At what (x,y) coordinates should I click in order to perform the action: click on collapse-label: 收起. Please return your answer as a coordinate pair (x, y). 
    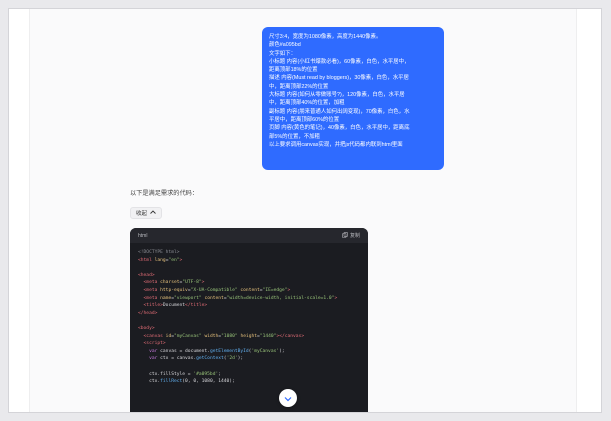
    Looking at the image, I should click on (142, 214).